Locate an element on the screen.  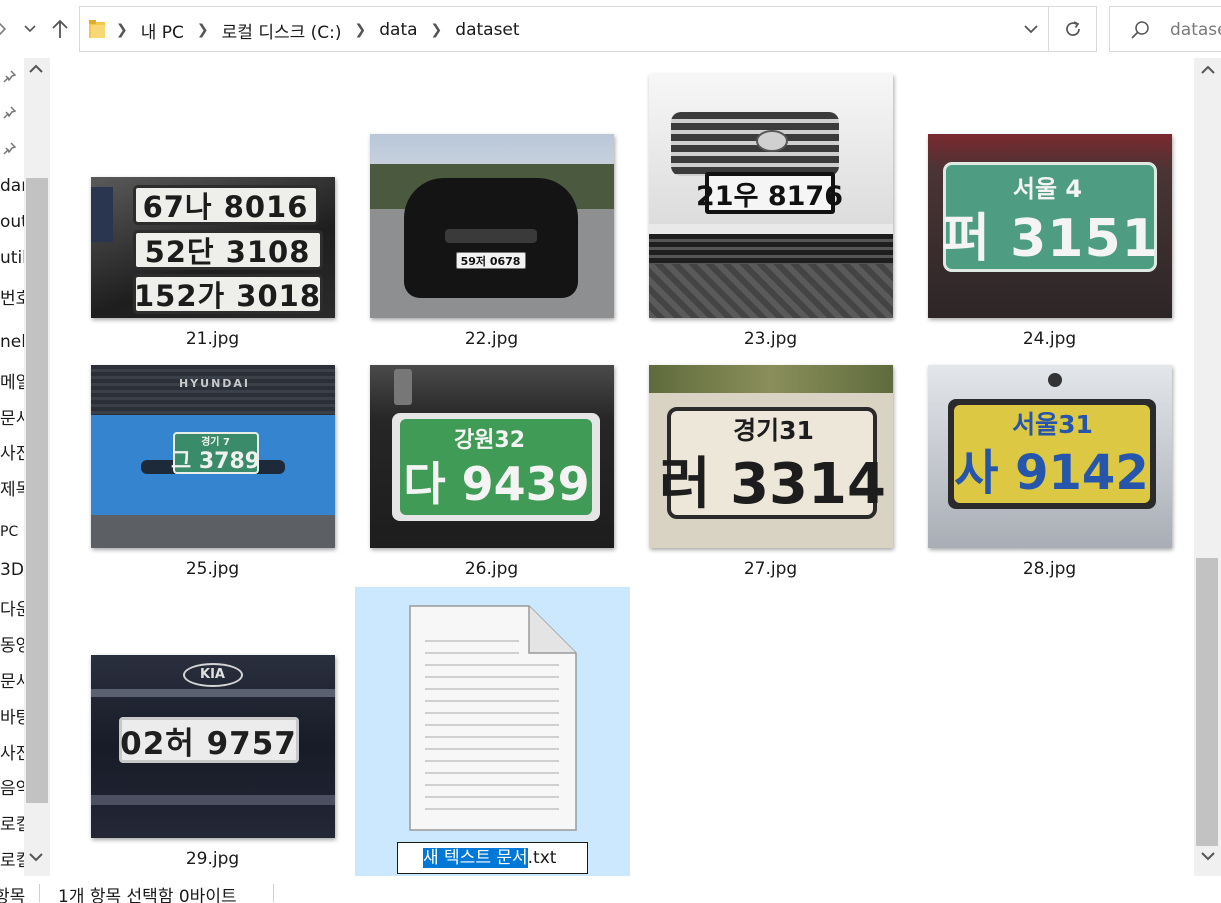
license-plate-number: 그 3789 is located at coordinates (215, 461).